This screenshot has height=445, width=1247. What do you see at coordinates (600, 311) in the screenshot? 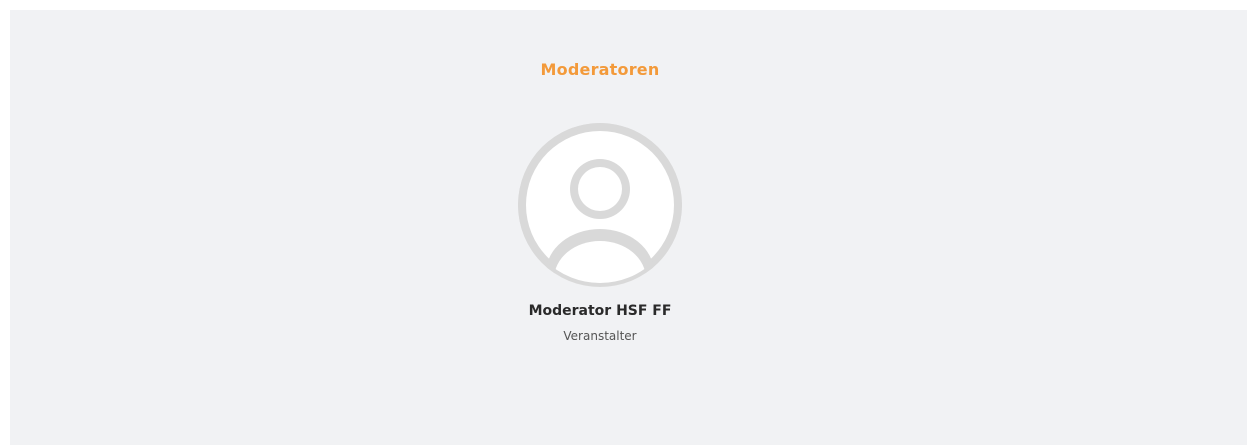
I see `moderator-name: Moderator HSF FF` at bounding box center [600, 311].